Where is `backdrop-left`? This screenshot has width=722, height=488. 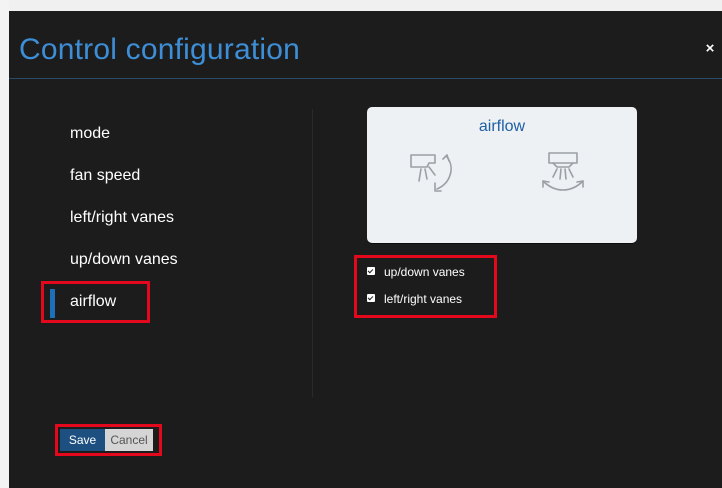
backdrop-left is located at coordinates (4, 244).